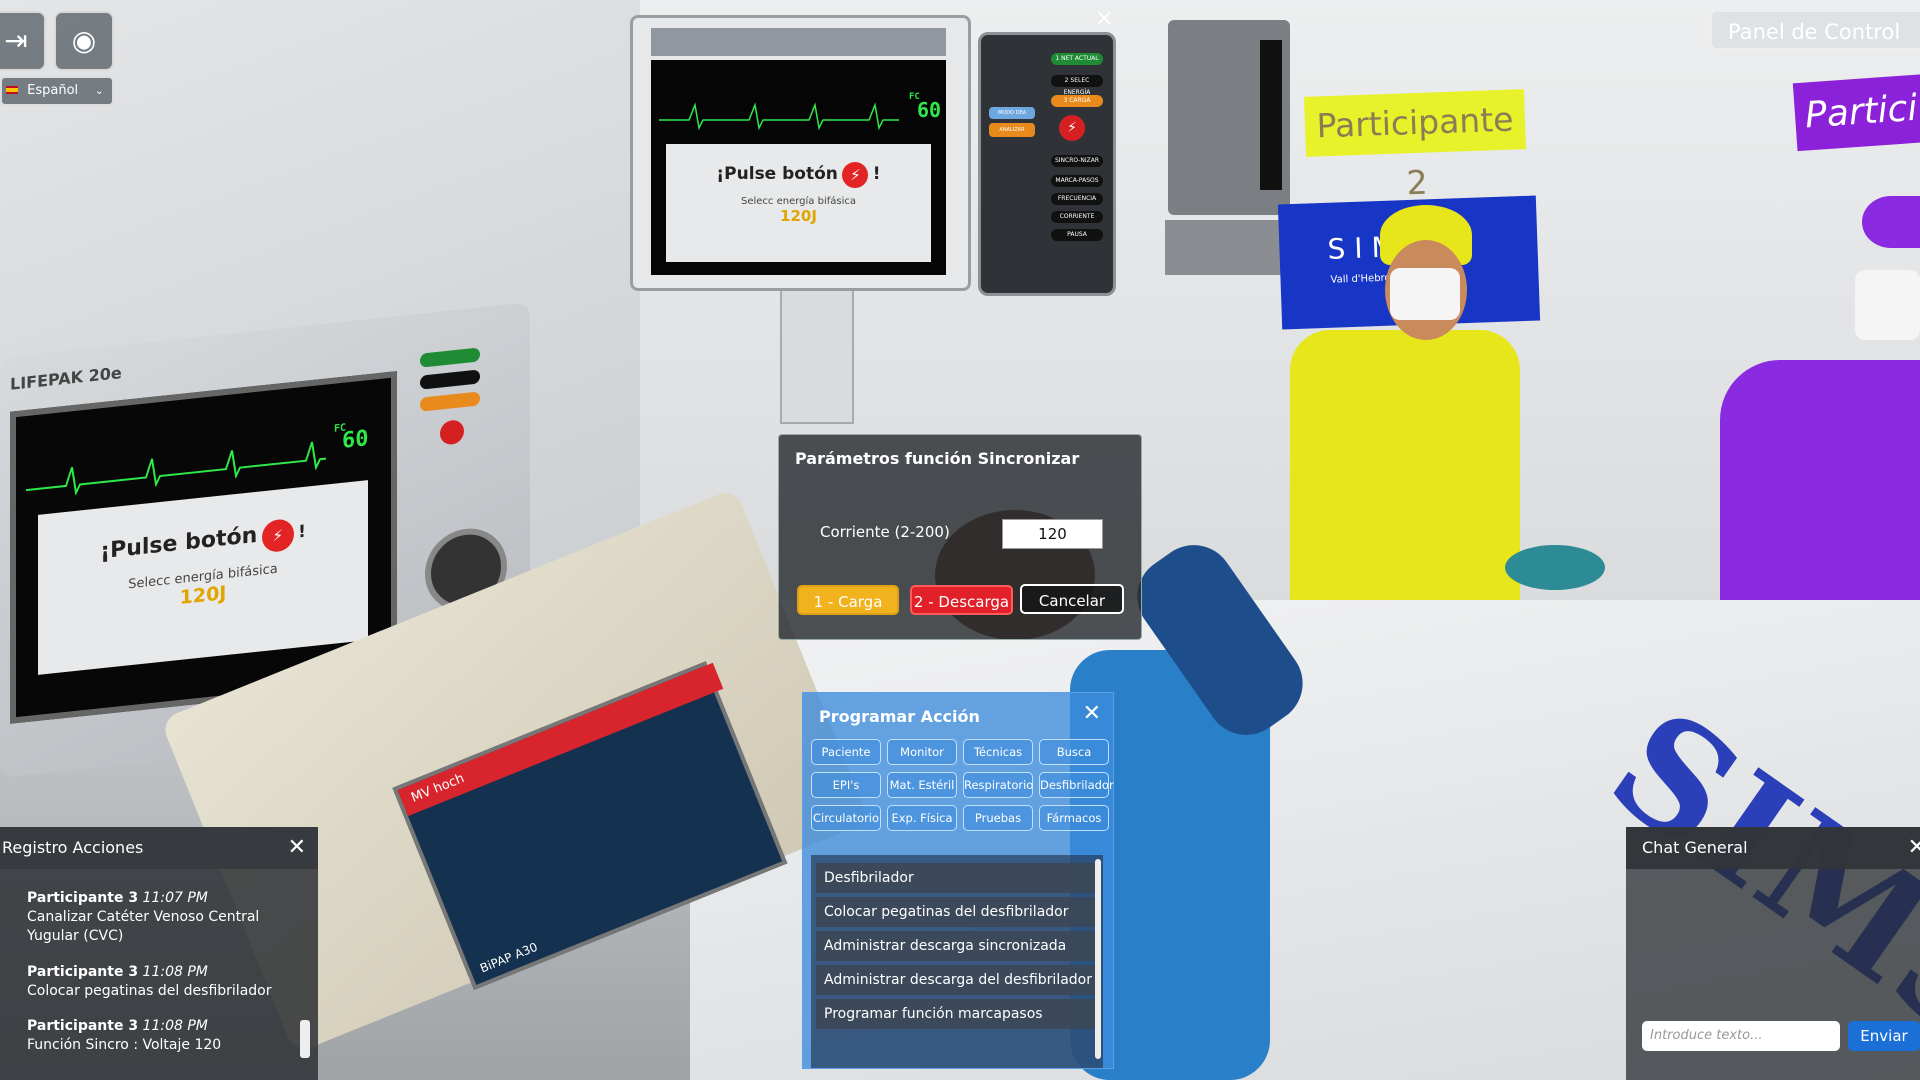  What do you see at coordinates (1229, 117) in the screenshot?
I see `wall-vital-monitor` at bounding box center [1229, 117].